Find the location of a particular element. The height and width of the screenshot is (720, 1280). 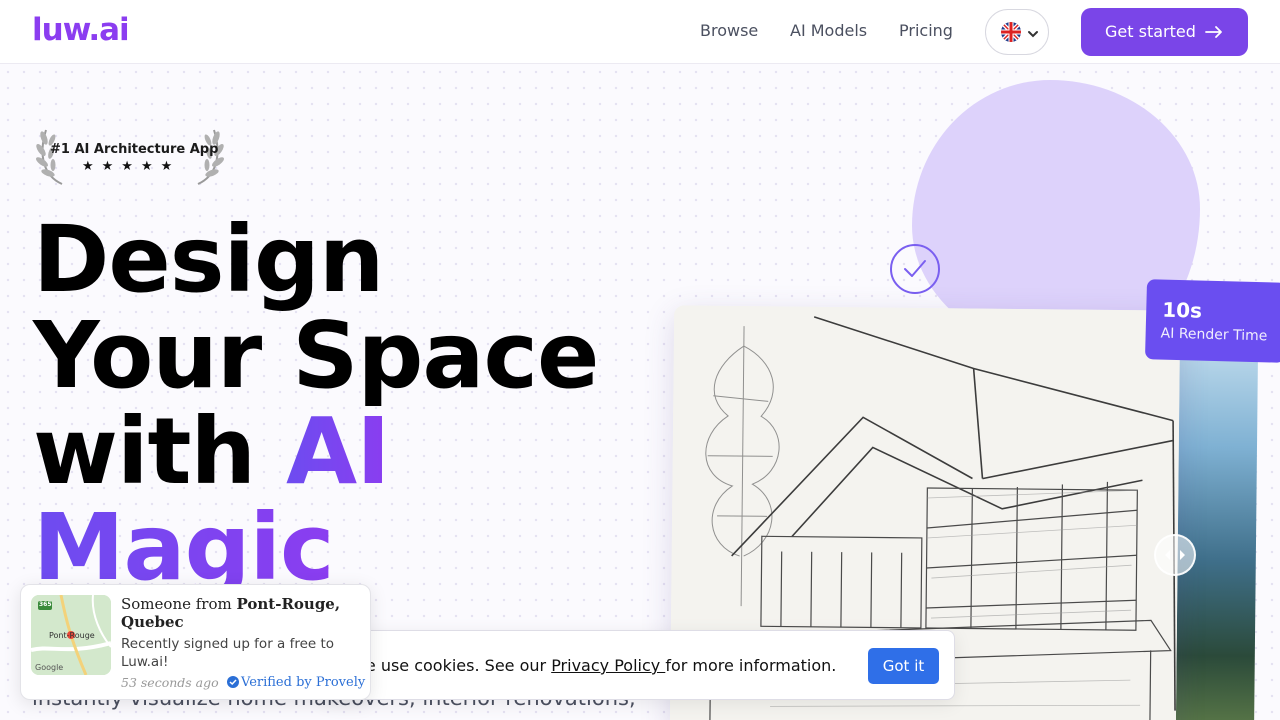

get-started-button: Get started is located at coordinates (1164, 32).